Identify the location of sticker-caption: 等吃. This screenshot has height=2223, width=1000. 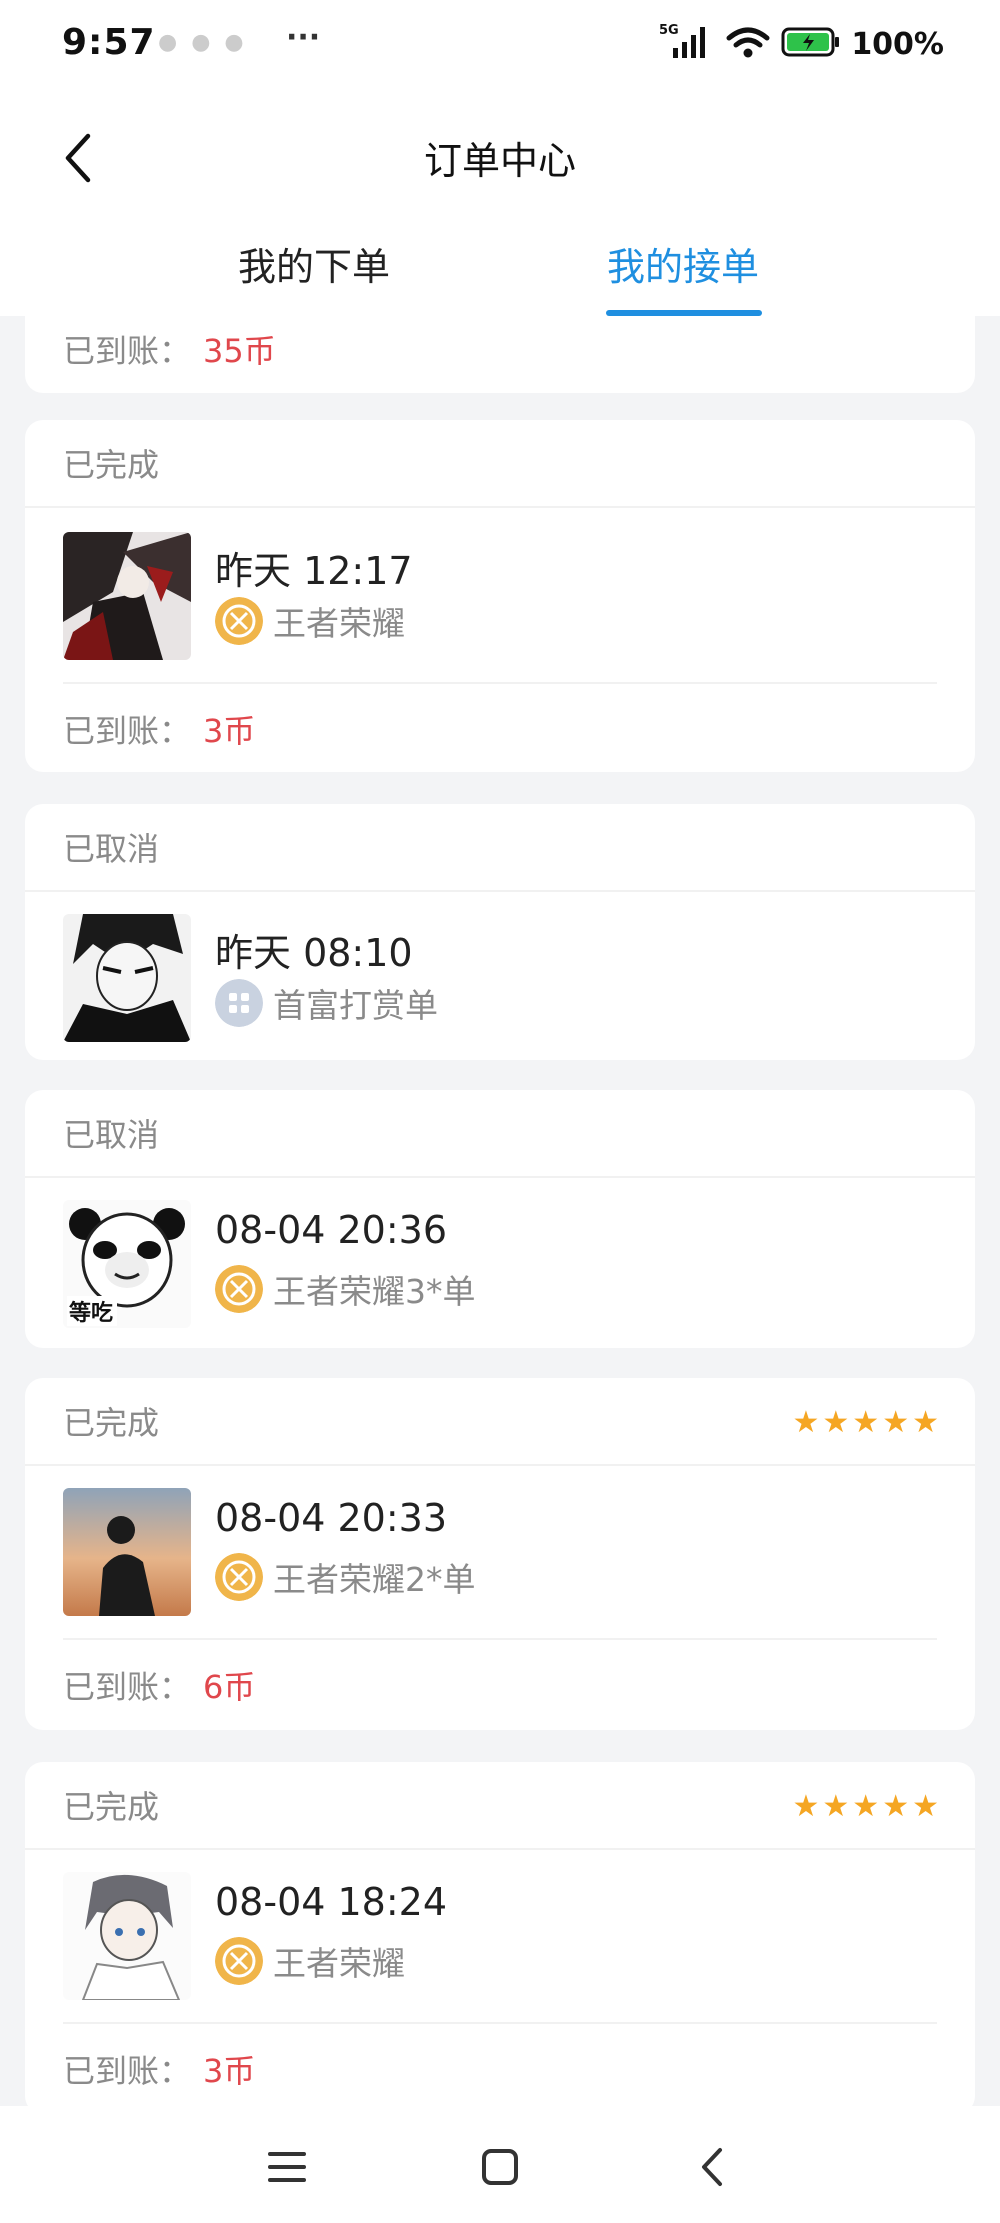
(91, 1313).